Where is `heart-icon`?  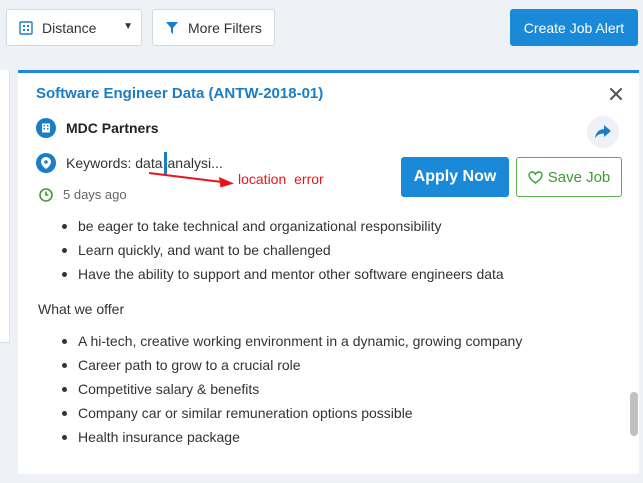
heart-icon is located at coordinates (535, 177).